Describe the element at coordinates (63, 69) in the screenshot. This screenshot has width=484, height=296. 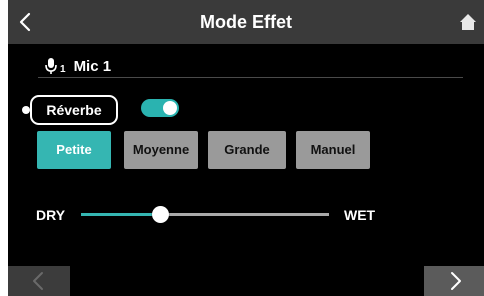
I see `mic-number: 1` at that location.